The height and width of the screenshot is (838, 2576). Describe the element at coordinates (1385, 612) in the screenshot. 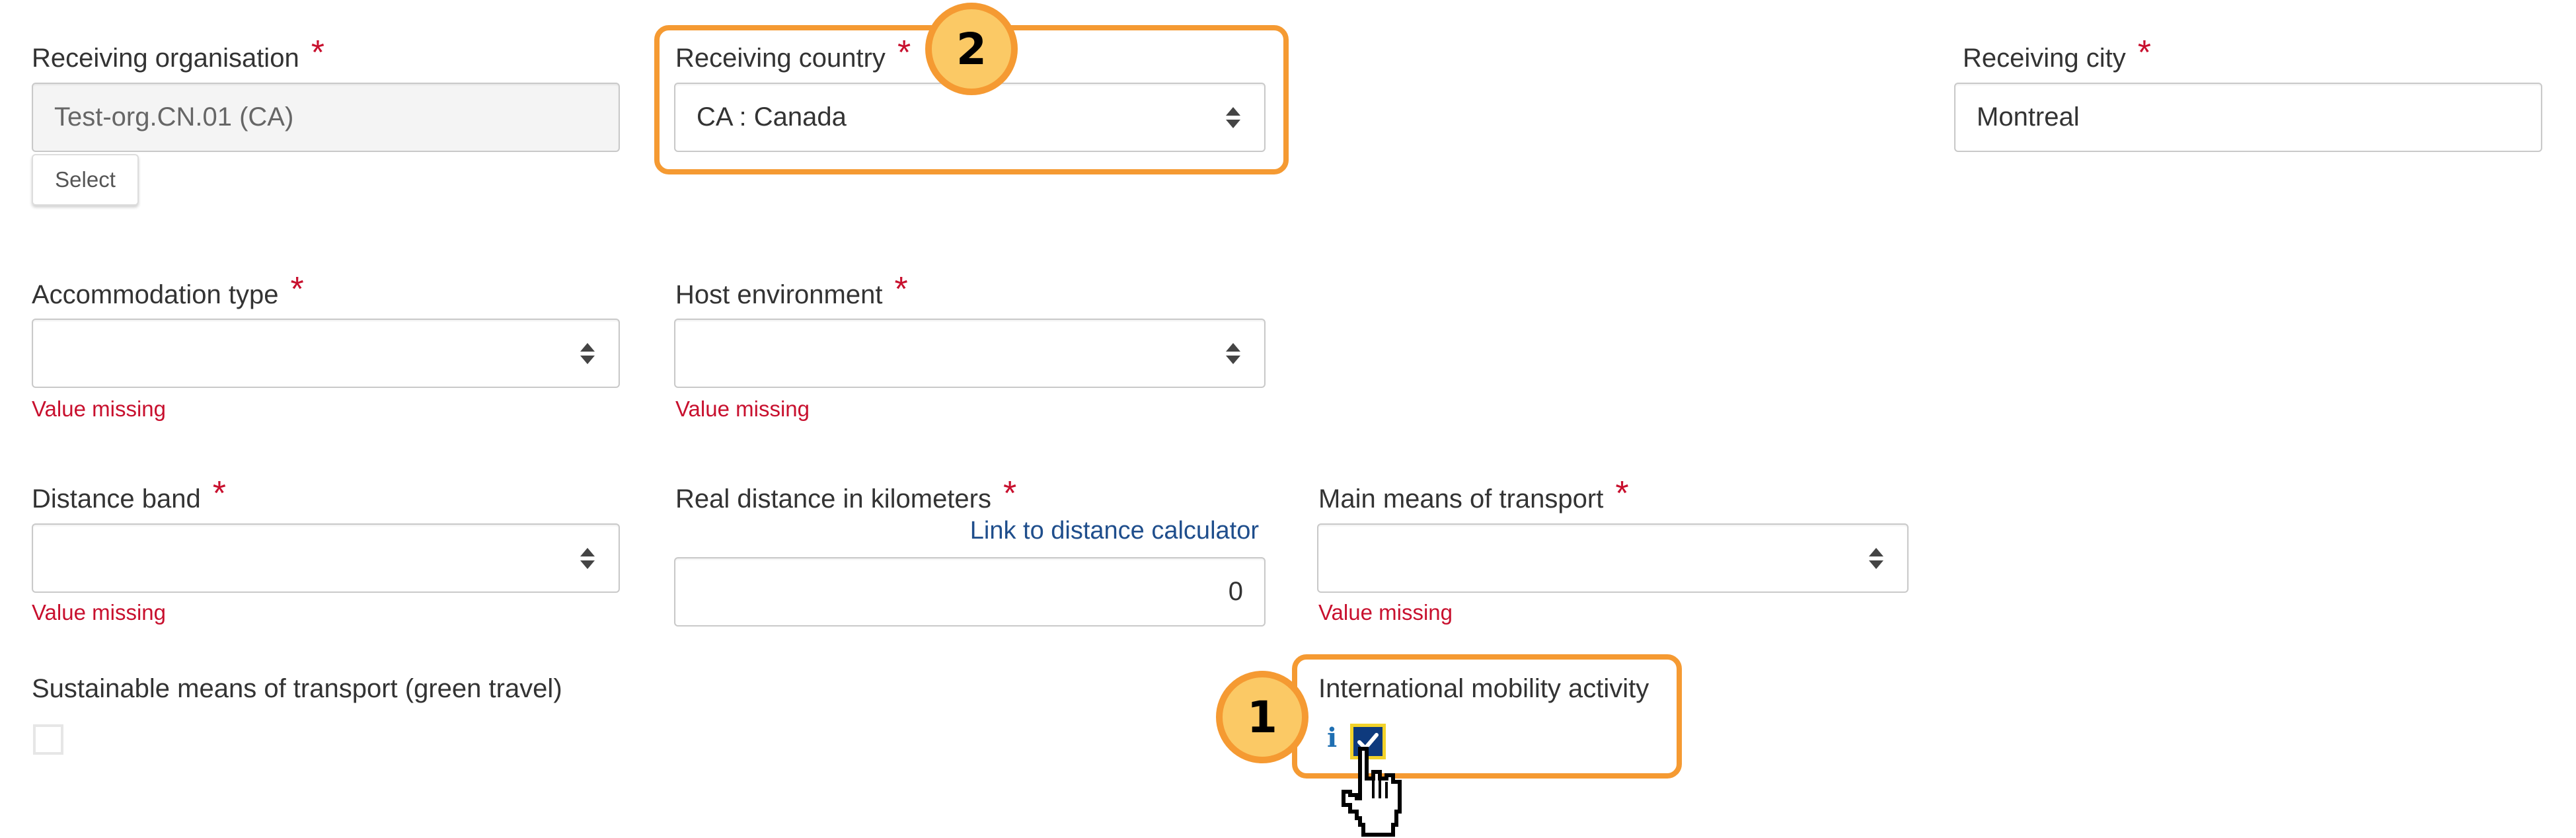

I see `main-transport-error: Value missing` at that location.